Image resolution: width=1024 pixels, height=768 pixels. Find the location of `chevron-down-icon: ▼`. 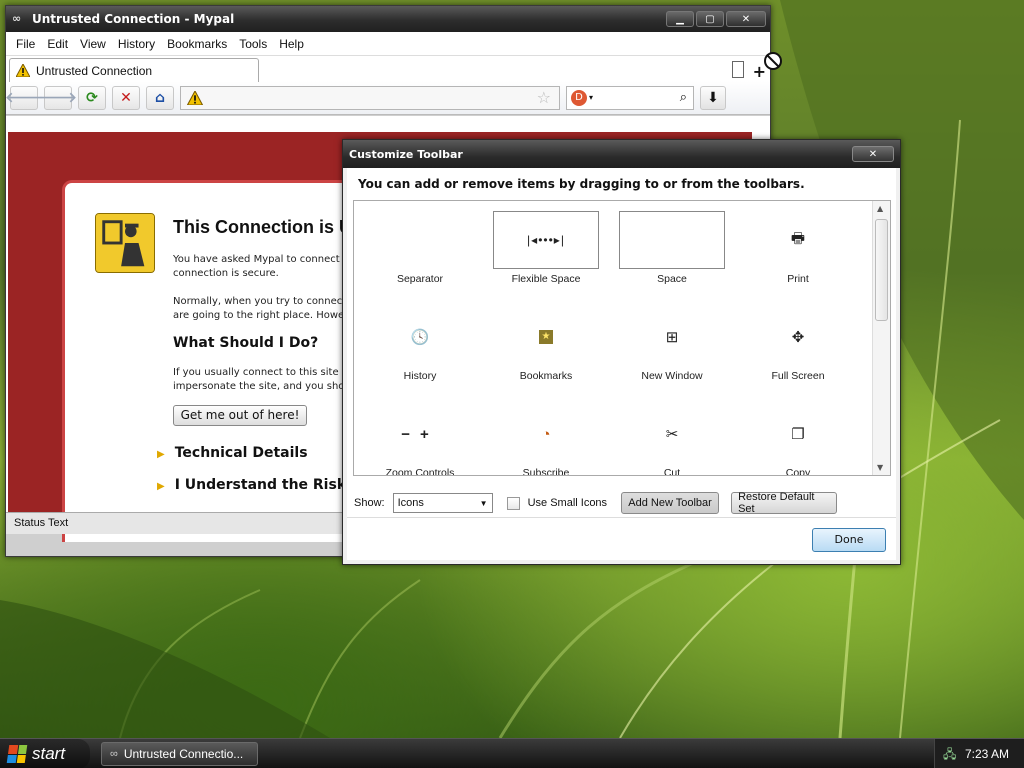

chevron-down-icon: ▼ is located at coordinates (483, 503).